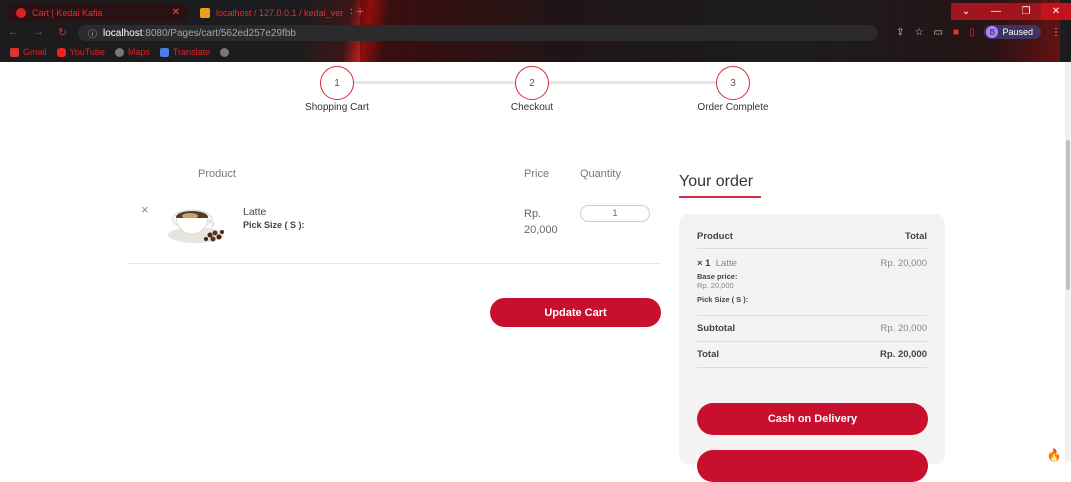  Describe the element at coordinates (1054, 455) in the screenshot. I see `fire-icon: 🔥` at that location.